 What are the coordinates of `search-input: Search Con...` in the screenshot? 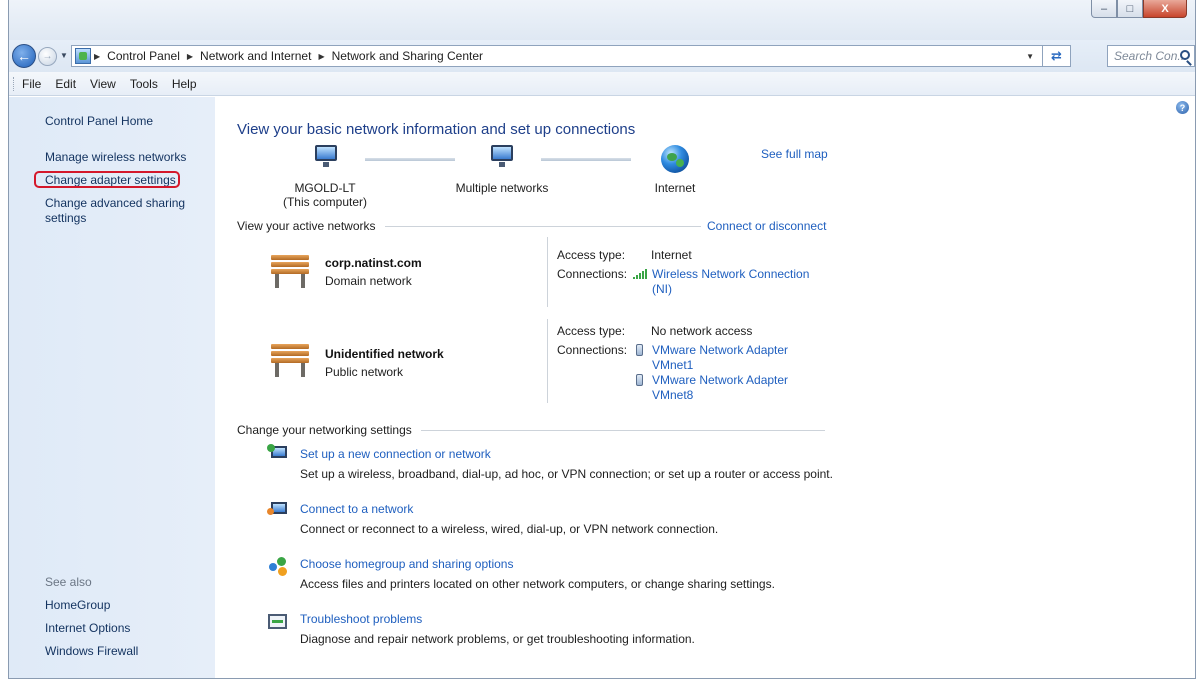 It's located at (1151, 56).